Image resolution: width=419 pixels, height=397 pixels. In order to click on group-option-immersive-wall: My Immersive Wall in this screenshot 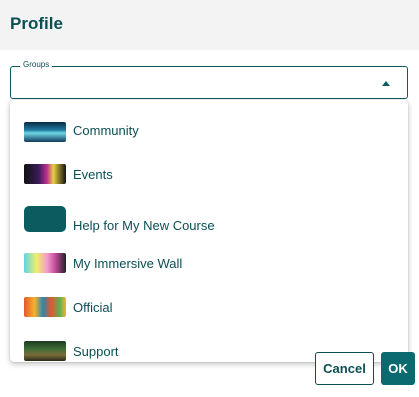, I will do `click(209, 263)`.